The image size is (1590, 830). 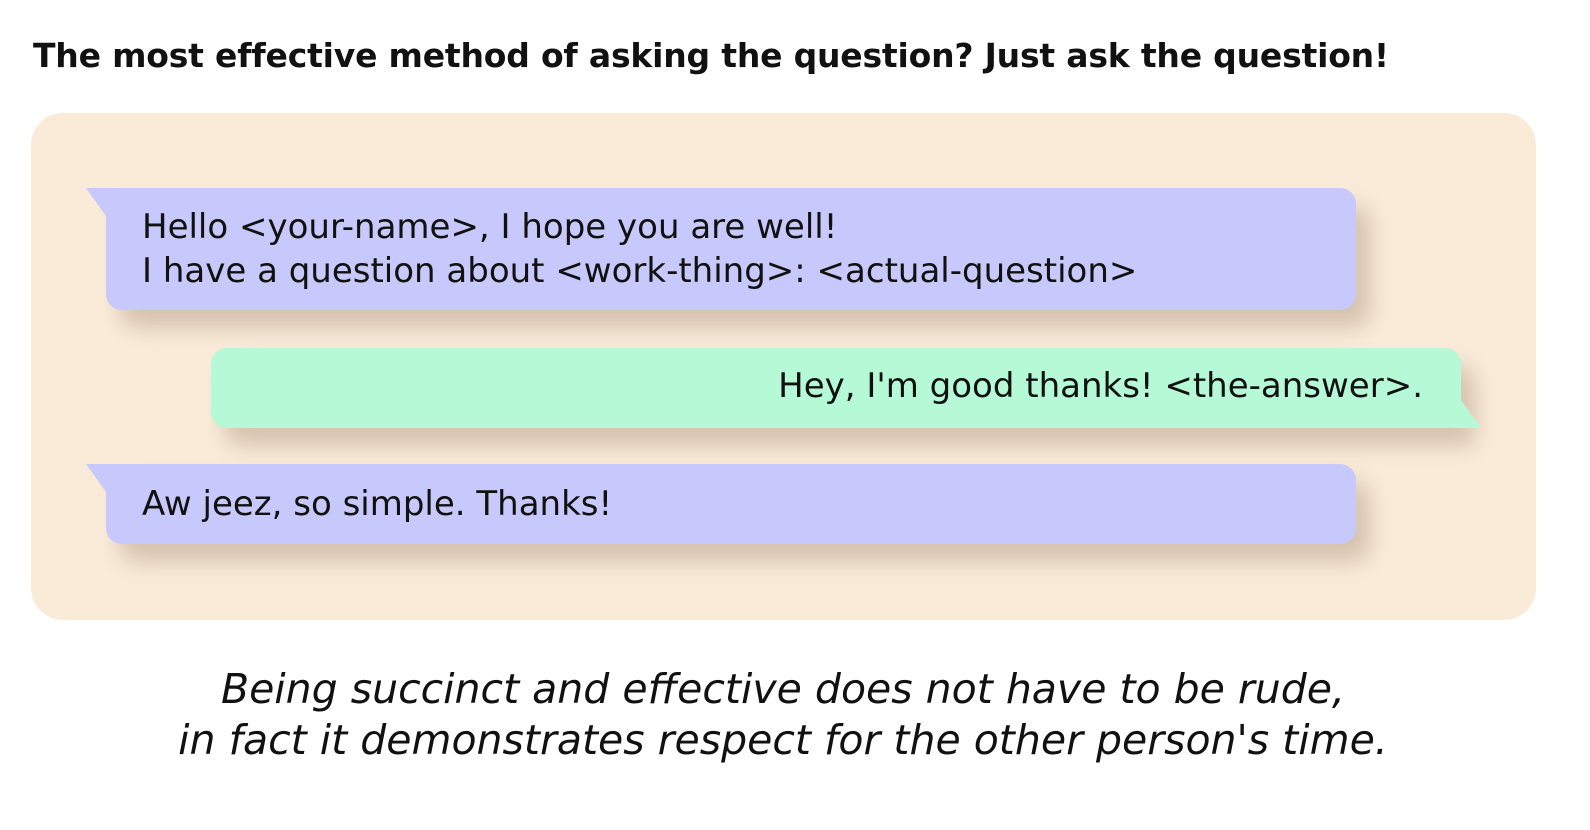 What do you see at coordinates (1100, 386) in the screenshot?
I see `message-text-line: Hey, I'm good thanks! <the-answer>.` at bounding box center [1100, 386].